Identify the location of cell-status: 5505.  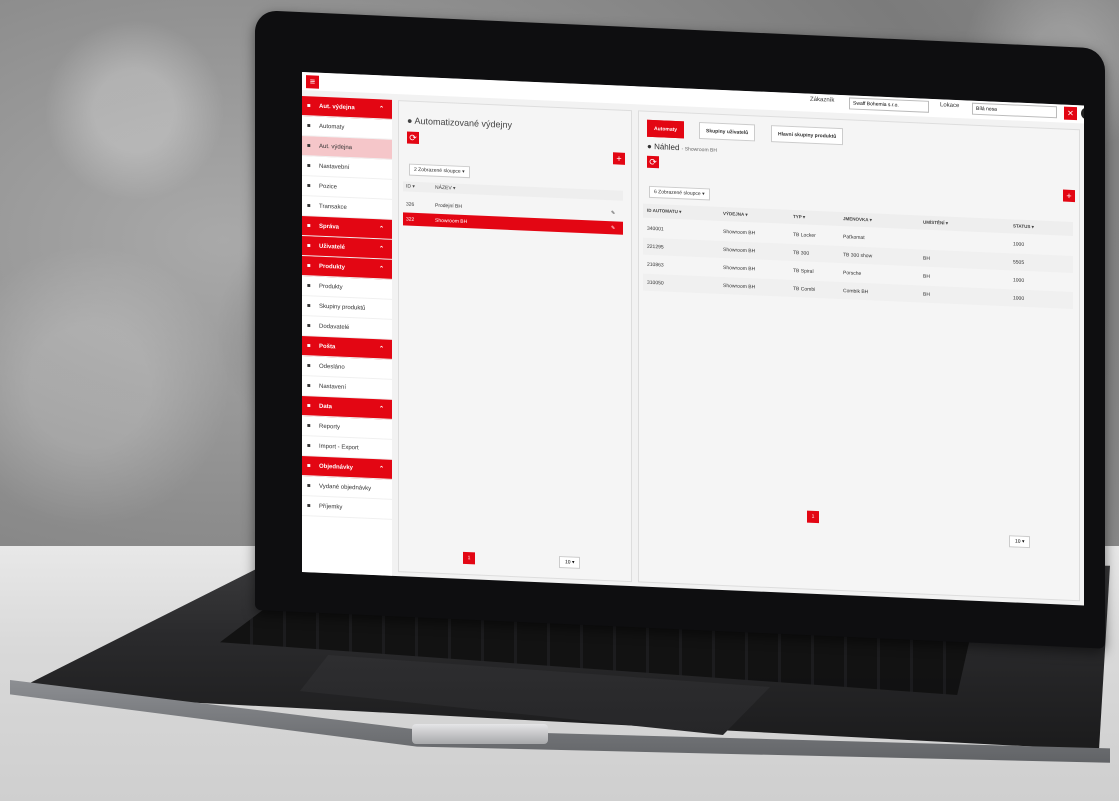
(1019, 262).